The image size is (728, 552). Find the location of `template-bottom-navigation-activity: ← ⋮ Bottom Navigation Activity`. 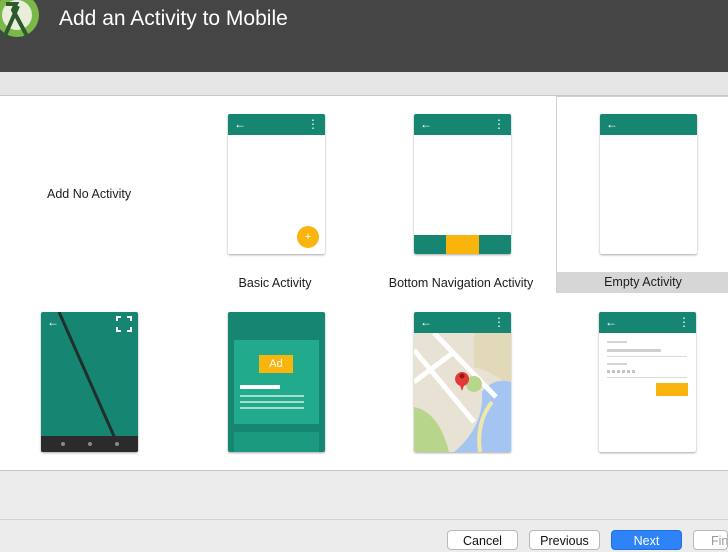

template-bottom-navigation-activity: ← ⋮ Bottom Navigation Activity is located at coordinates (461, 194).